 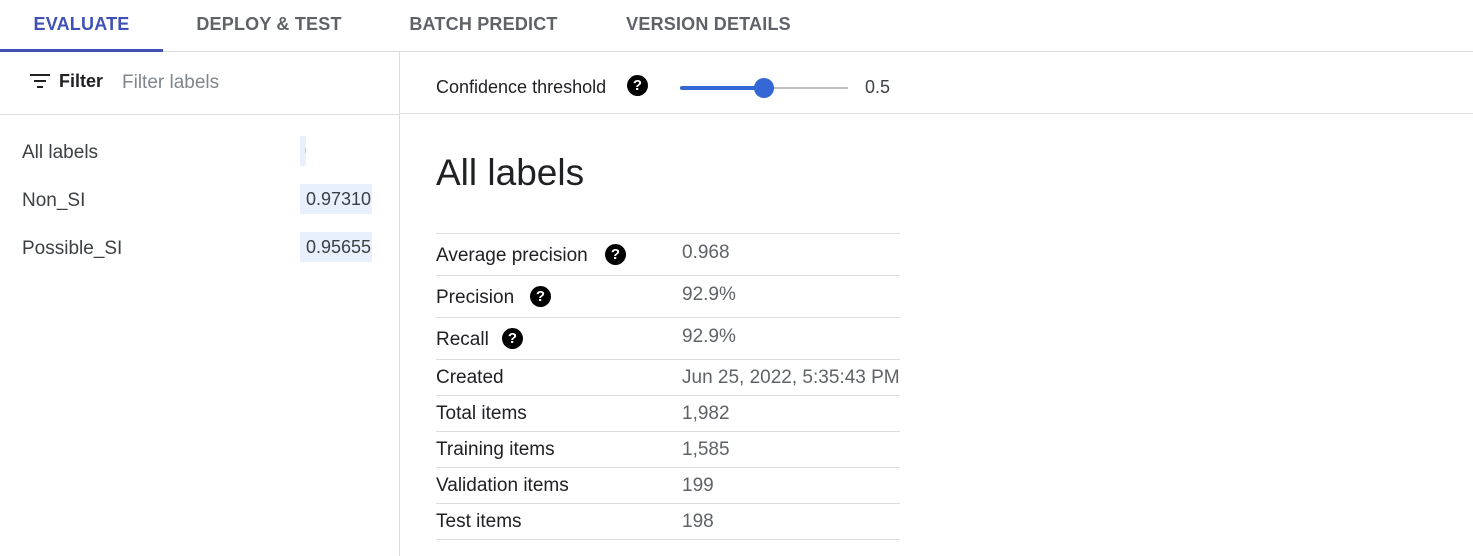 What do you see at coordinates (722, 88) in the screenshot?
I see `slider-fill` at bounding box center [722, 88].